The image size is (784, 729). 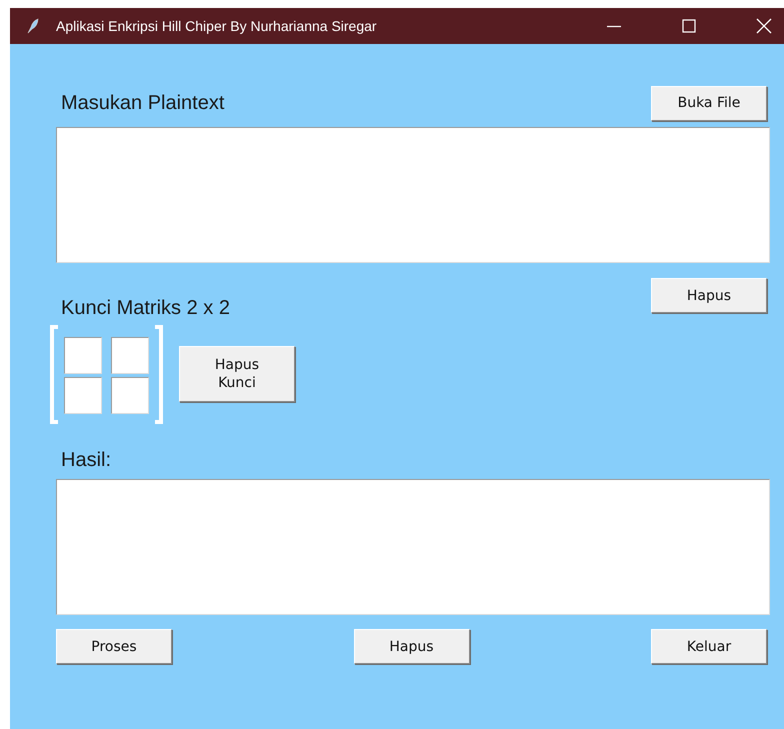 What do you see at coordinates (33, 26) in the screenshot?
I see `feather-icon` at bounding box center [33, 26].